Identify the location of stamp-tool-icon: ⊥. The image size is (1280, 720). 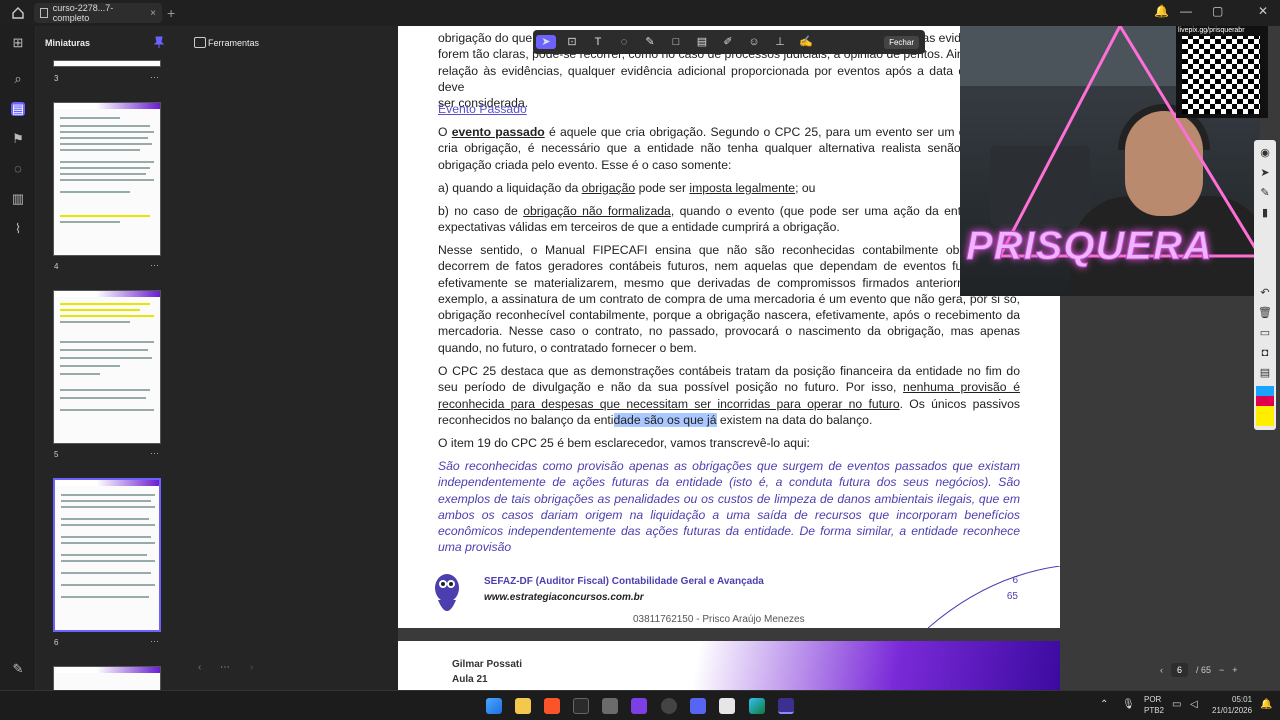
(780, 42).